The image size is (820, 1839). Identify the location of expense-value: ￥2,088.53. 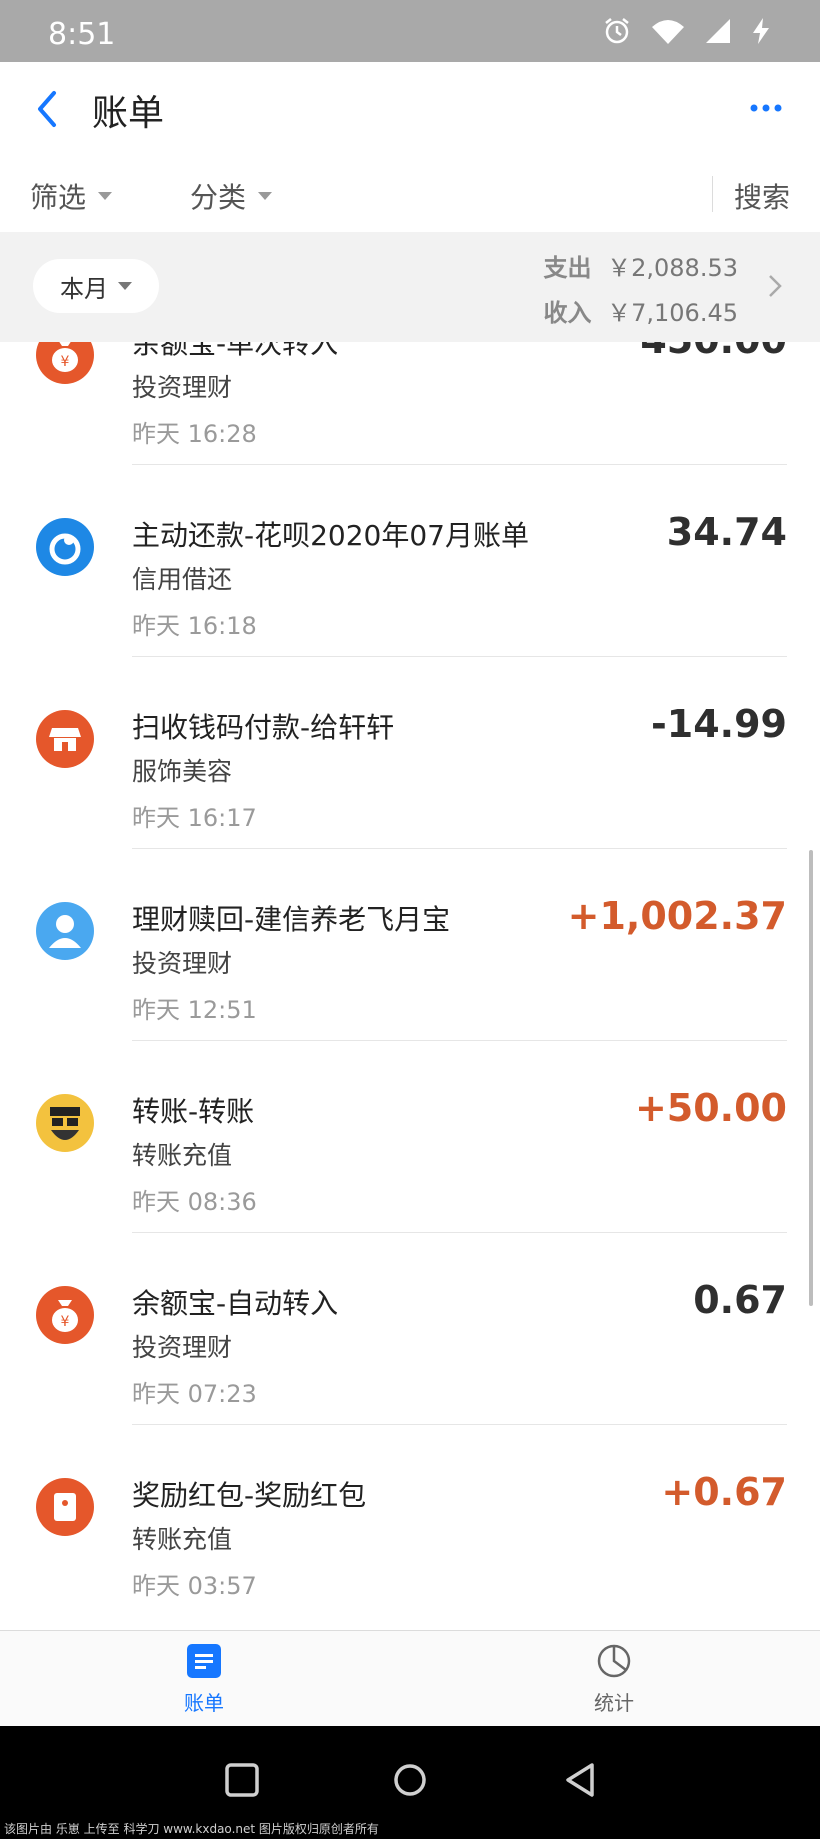
(672, 268).